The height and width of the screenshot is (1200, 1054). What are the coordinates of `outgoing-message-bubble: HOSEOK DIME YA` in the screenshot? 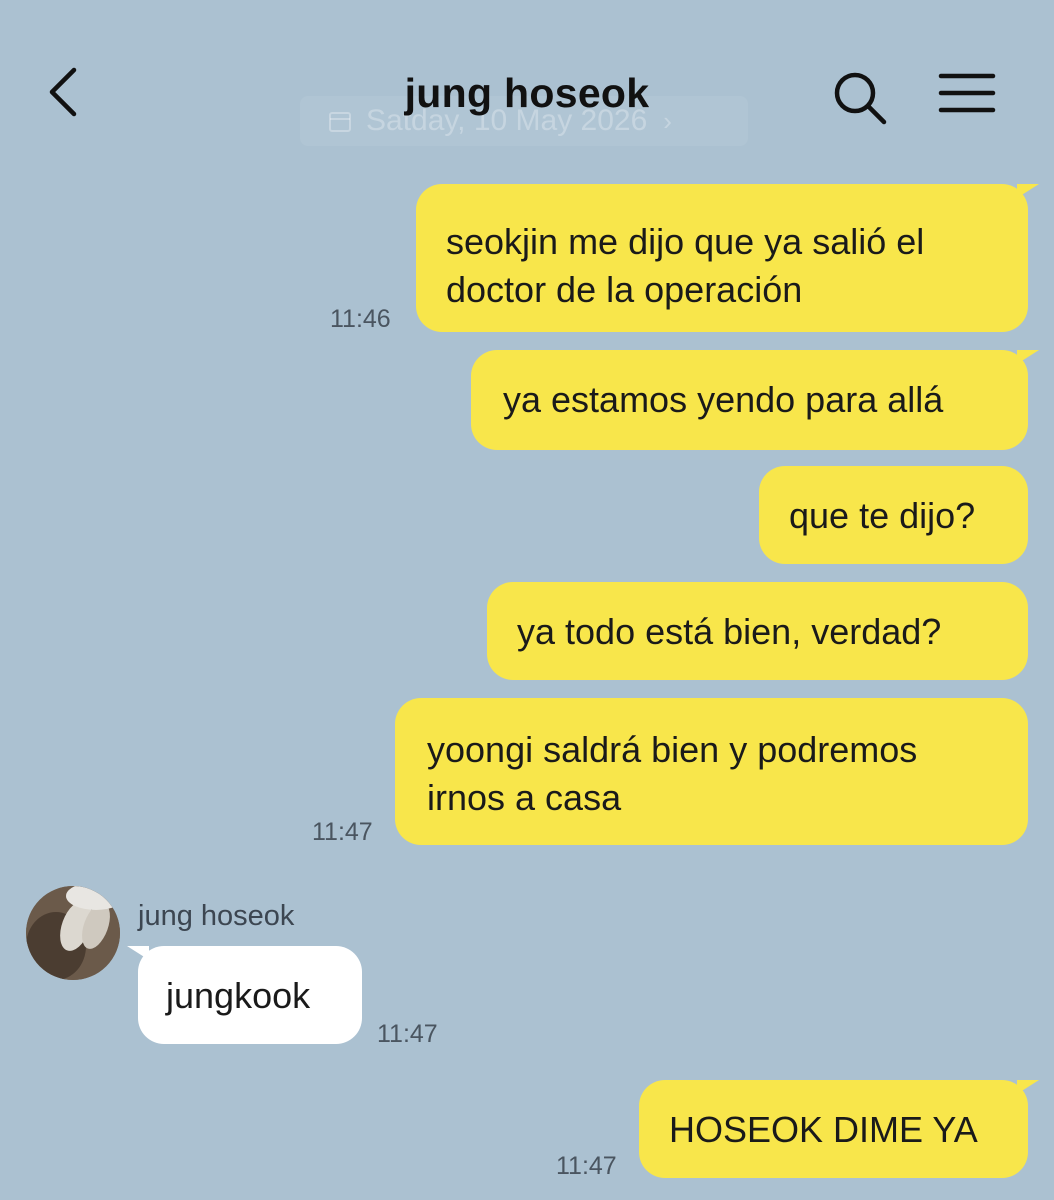 It's located at (839, 1129).